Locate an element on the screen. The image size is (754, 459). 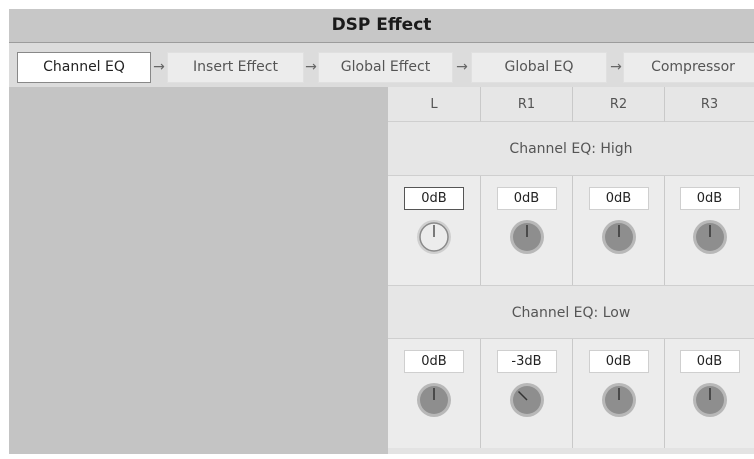
eq-low-cell-r3: 0dB is located at coordinates (709, 393).